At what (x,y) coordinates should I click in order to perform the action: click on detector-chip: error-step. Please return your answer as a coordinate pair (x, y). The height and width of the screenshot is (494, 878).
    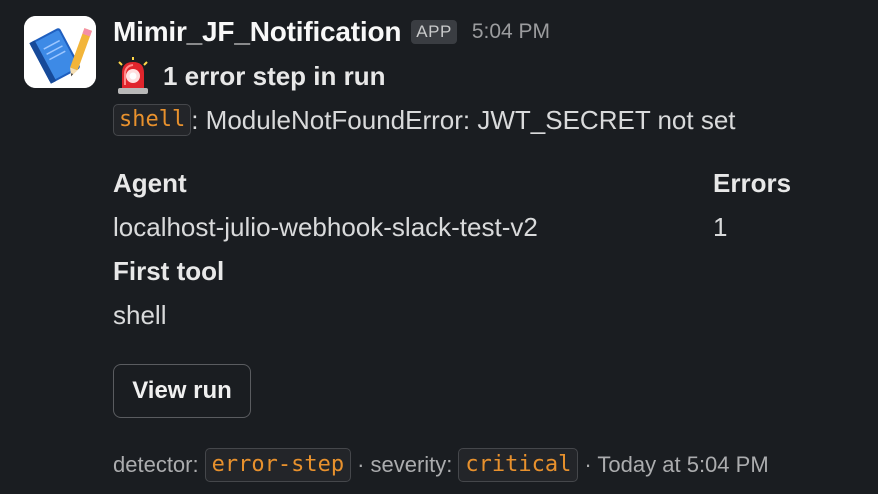
    Looking at the image, I should click on (278, 465).